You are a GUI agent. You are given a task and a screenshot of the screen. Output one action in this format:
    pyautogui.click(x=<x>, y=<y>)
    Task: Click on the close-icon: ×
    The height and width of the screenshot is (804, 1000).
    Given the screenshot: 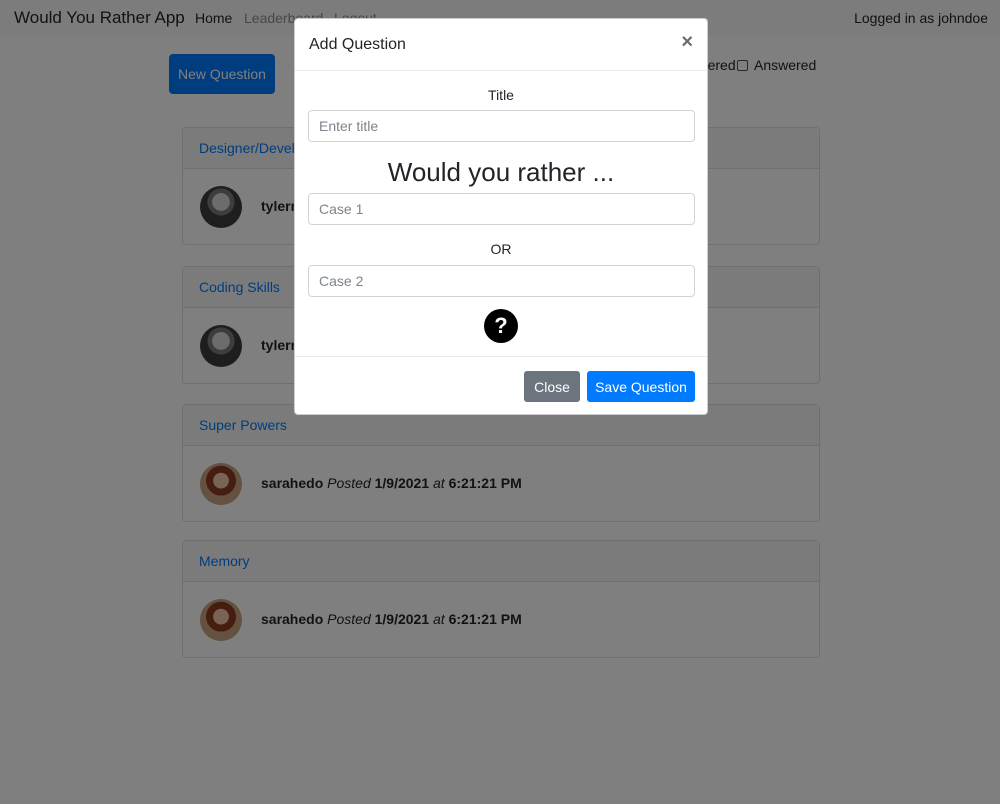 What is the action you would take?
    pyautogui.click(x=687, y=42)
    